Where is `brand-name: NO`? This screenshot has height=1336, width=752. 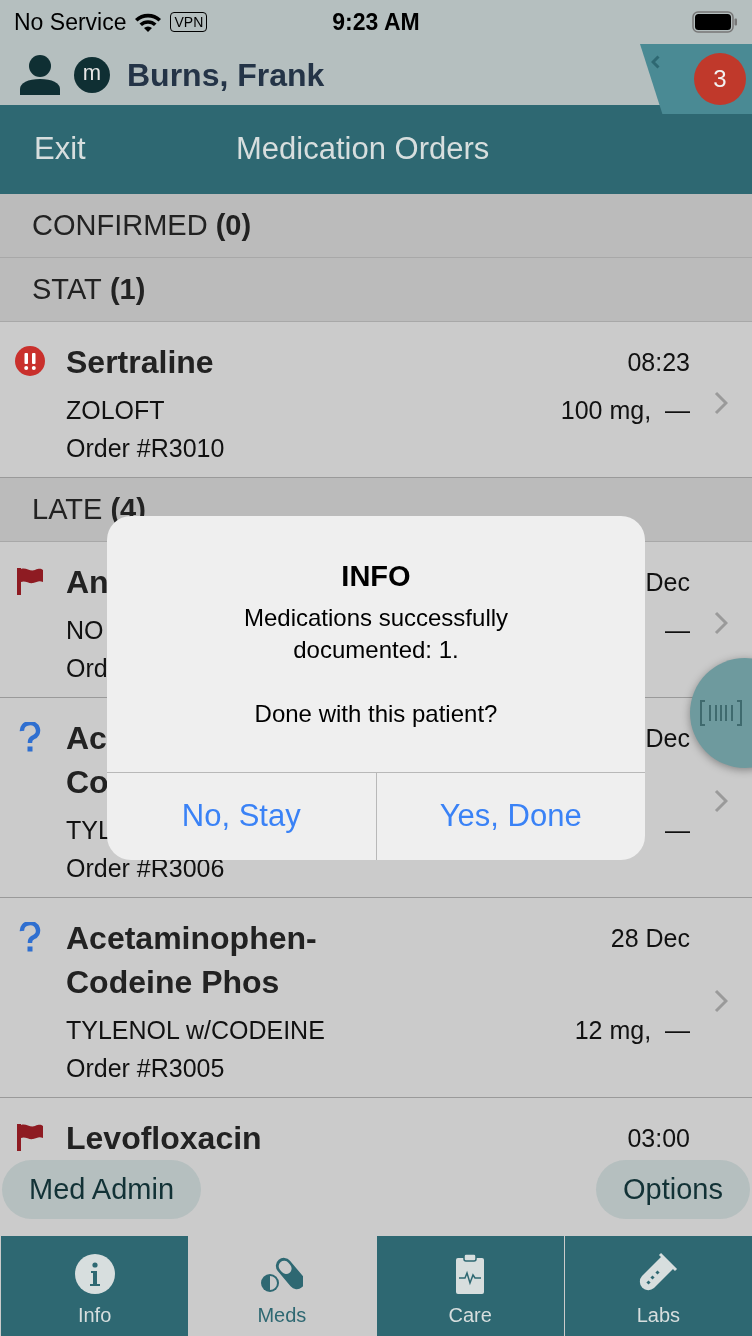 brand-name: NO is located at coordinates (85, 630).